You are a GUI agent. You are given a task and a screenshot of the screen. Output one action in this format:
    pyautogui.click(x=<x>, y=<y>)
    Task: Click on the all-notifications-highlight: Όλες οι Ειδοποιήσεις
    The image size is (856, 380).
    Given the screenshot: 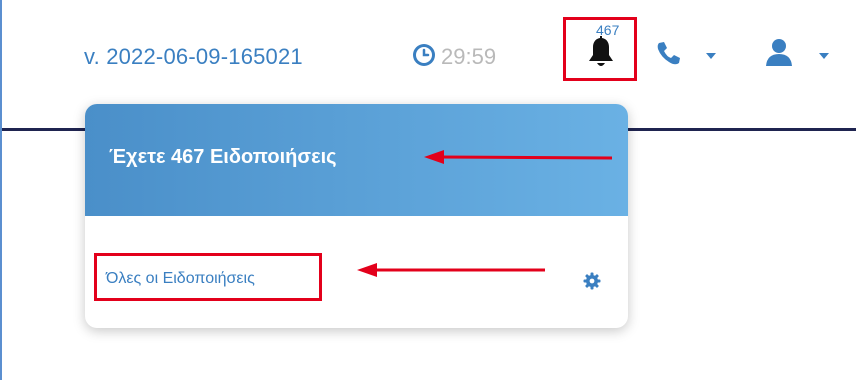 What is the action you would take?
    pyautogui.click(x=208, y=277)
    